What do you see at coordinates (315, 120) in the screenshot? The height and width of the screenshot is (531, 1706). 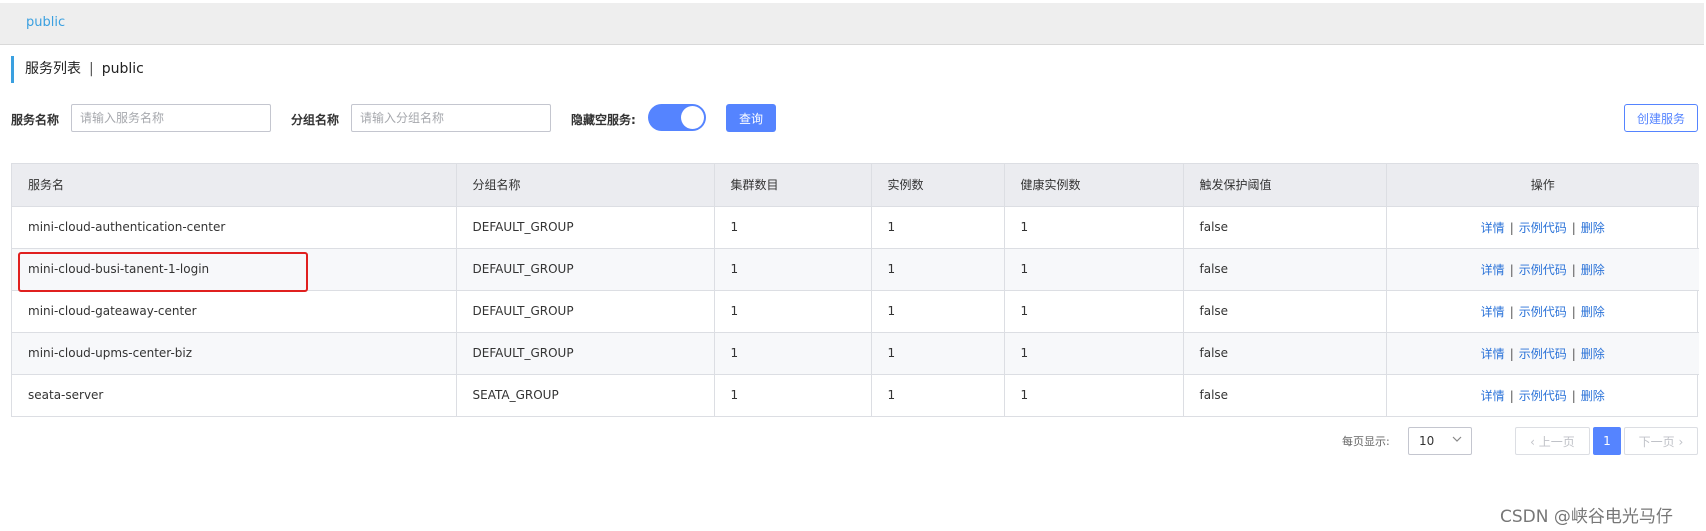 I see `group-name-label: 分组名称` at bounding box center [315, 120].